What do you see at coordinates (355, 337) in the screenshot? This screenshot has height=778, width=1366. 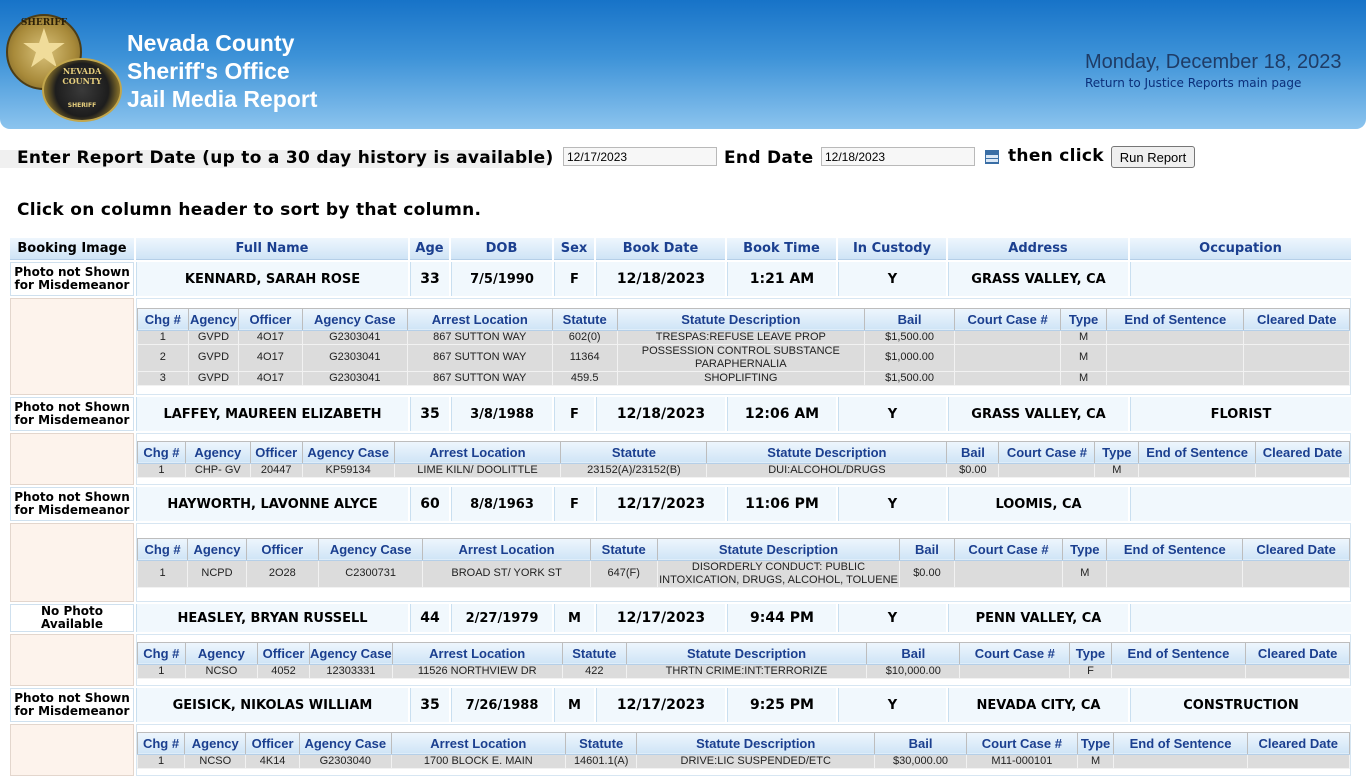 I see `charge-agency-case: G2303041` at bounding box center [355, 337].